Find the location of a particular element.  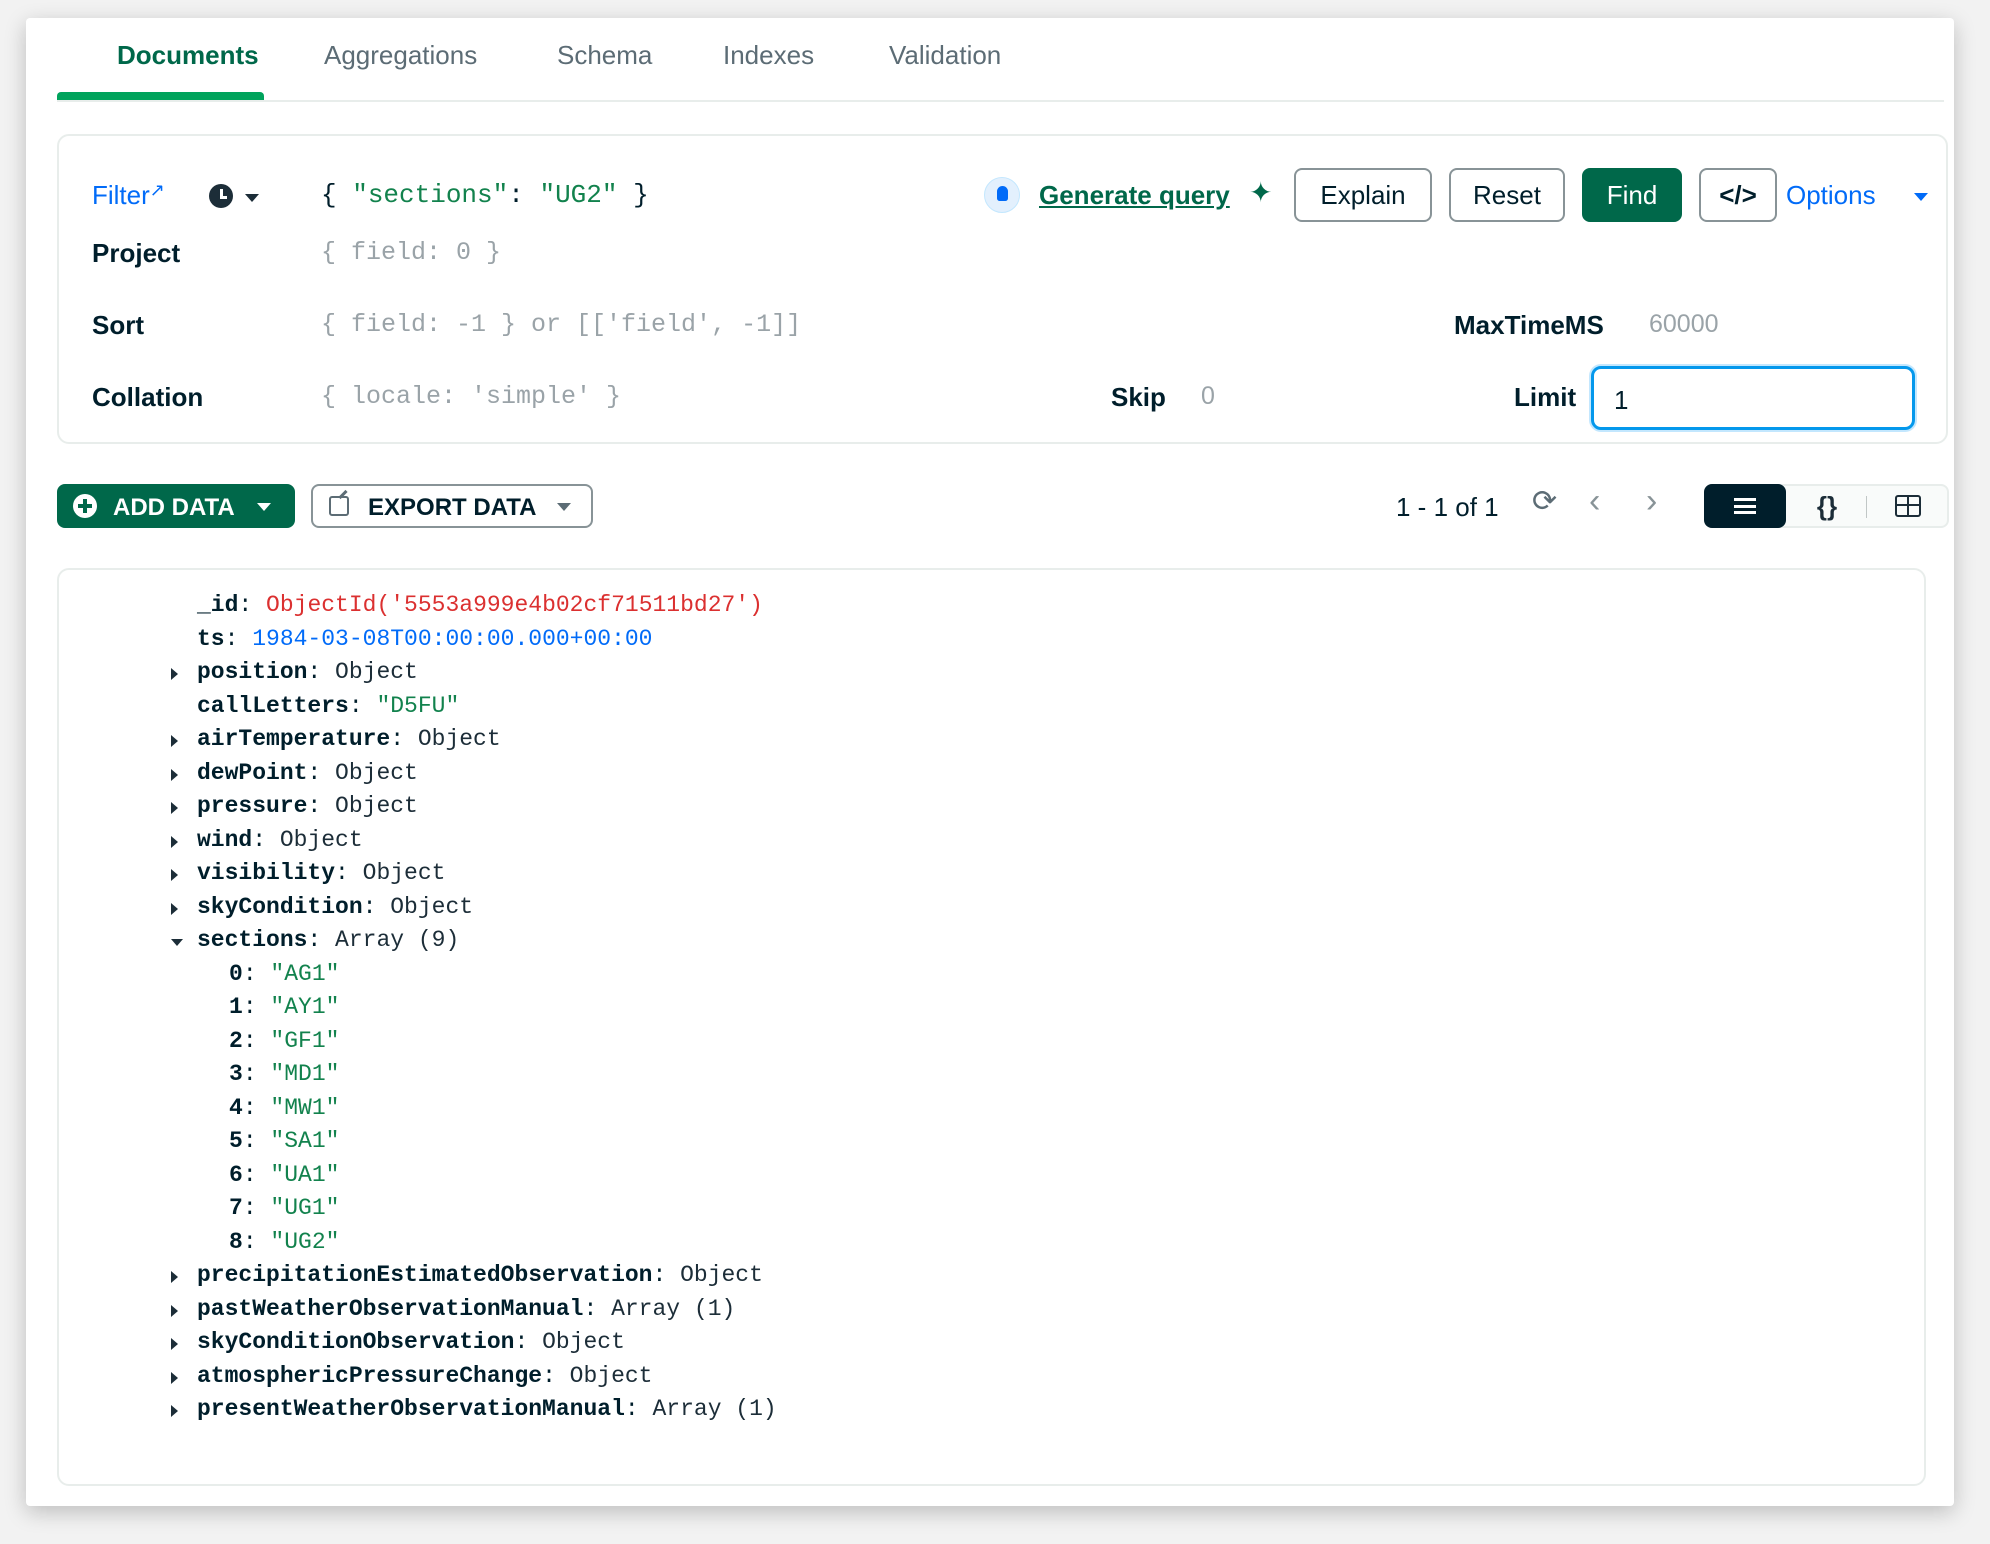

field-value: Array (1) is located at coordinates (673, 1308).